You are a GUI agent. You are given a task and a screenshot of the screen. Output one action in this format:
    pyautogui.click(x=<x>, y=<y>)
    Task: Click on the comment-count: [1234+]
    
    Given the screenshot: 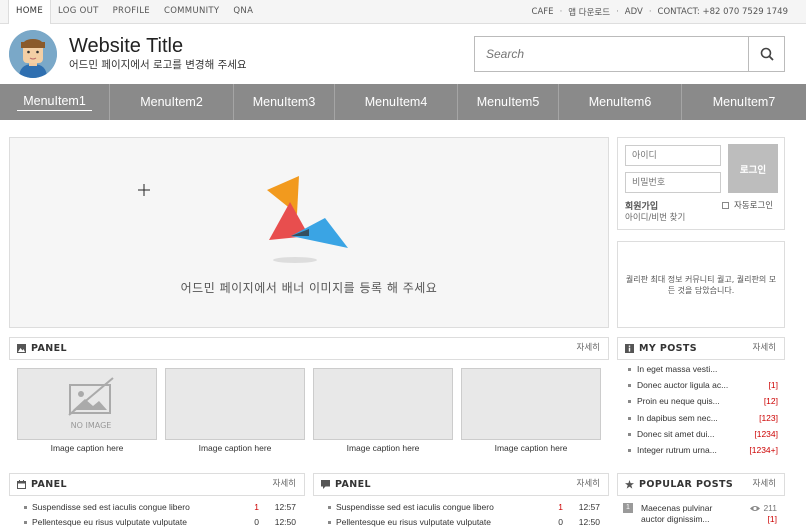 What is the action you would take?
    pyautogui.click(x=763, y=449)
    